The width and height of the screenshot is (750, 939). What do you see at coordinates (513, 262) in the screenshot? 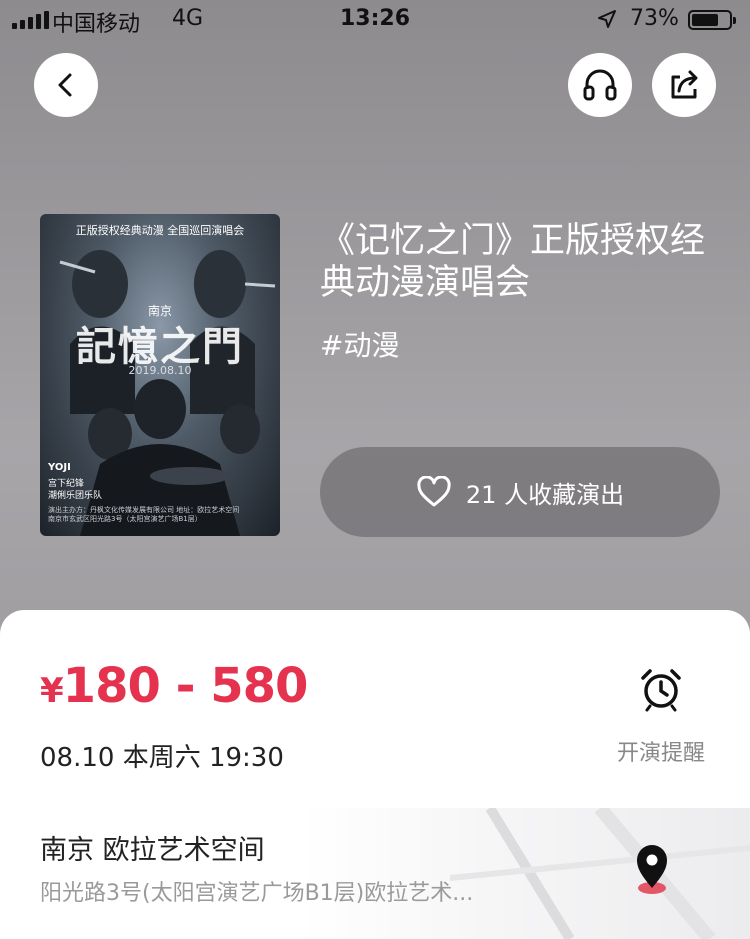
I see `event-title: 《记忆之门》正版授权经典动漫演唱会` at bounding box center [513, 262].